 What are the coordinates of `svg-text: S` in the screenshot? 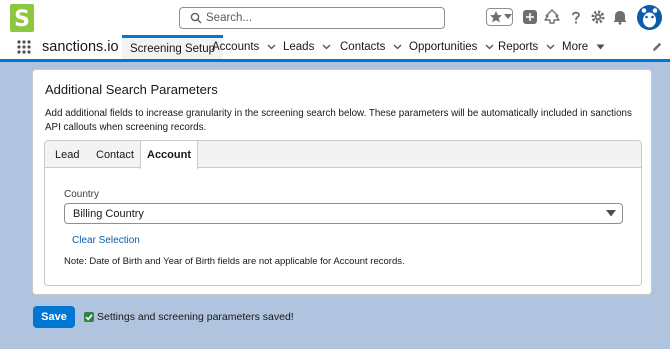 It's located at (22, 19).